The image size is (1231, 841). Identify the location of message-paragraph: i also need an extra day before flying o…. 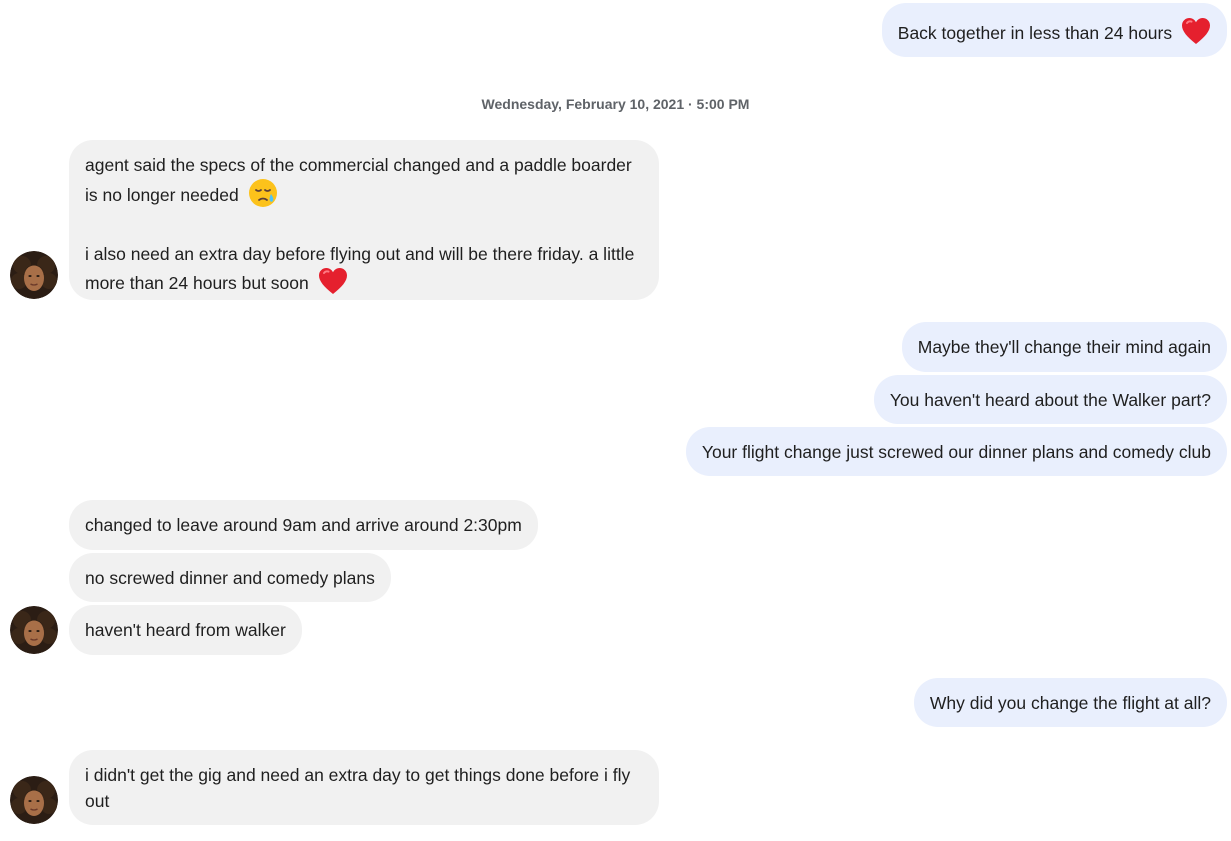
(364, 271).